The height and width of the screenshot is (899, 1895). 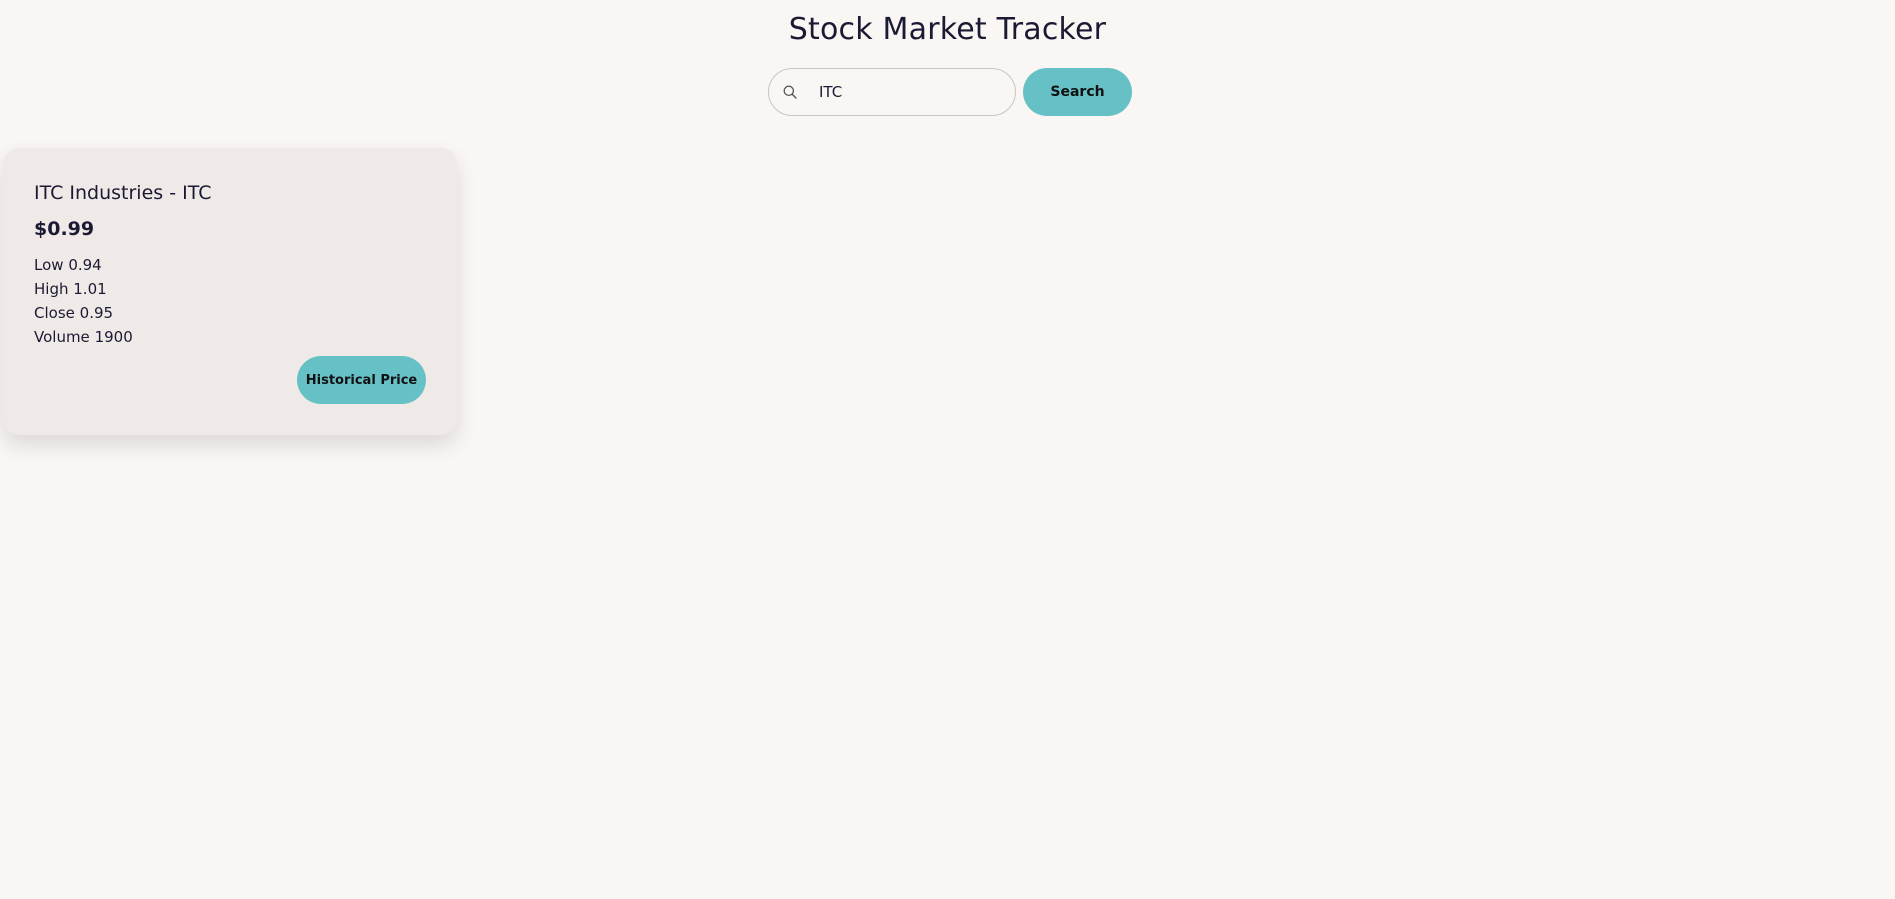 I want to click on stat-volume: Volume 1900, so click(x=83, y=337).